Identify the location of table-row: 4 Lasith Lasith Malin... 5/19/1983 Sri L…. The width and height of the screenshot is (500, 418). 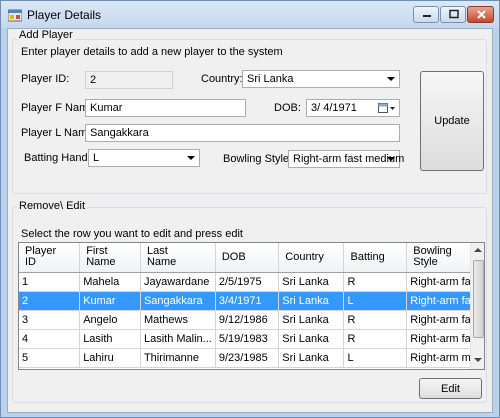
(251, 339).